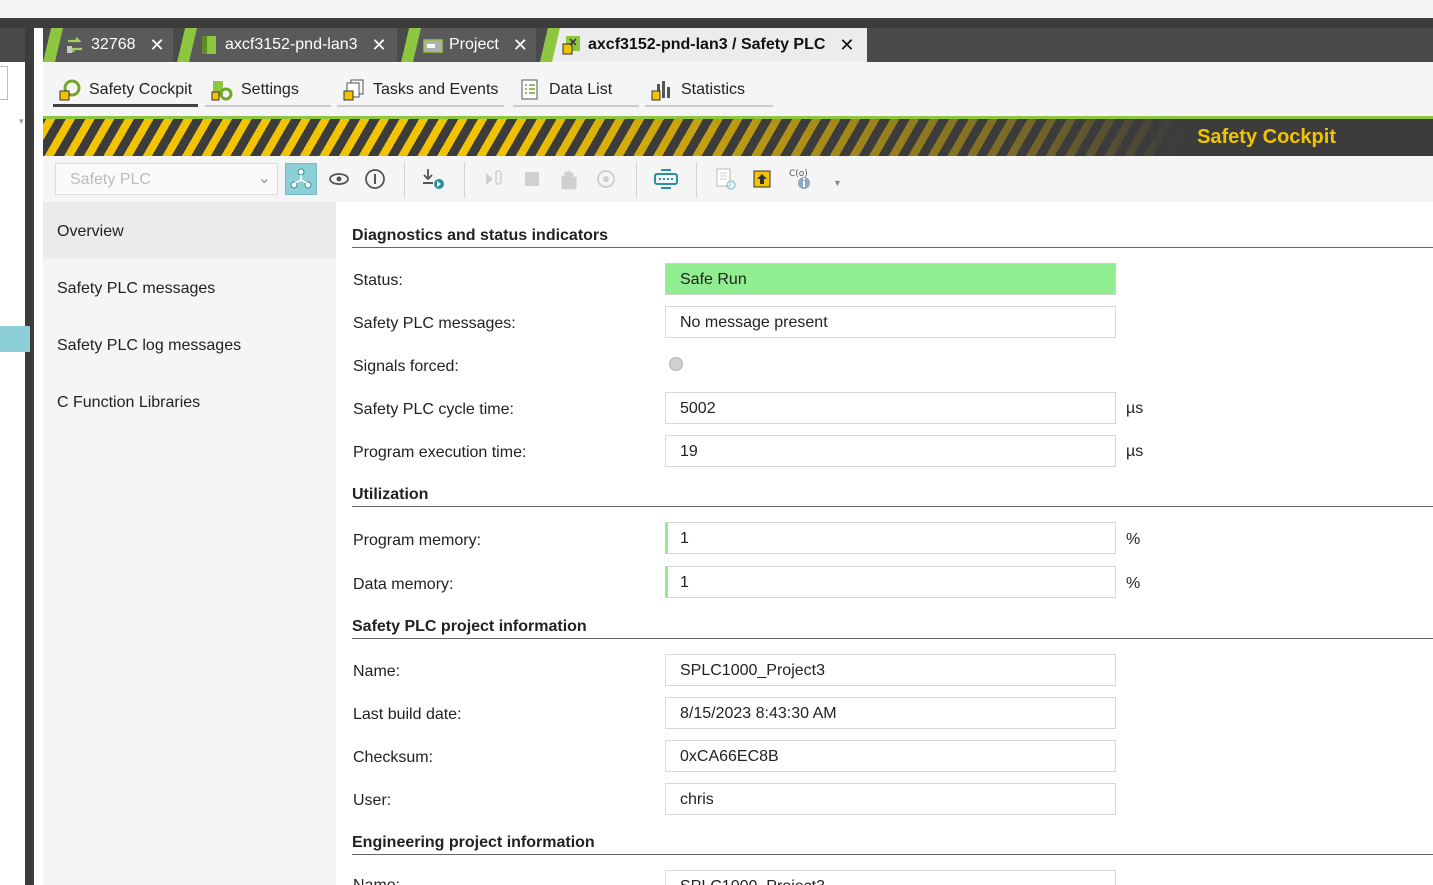 This screenshot has width=1433, height=885. Describe the element at coordinates (12, 45) in the screenshot. I see `left-panel-tab` at that location.